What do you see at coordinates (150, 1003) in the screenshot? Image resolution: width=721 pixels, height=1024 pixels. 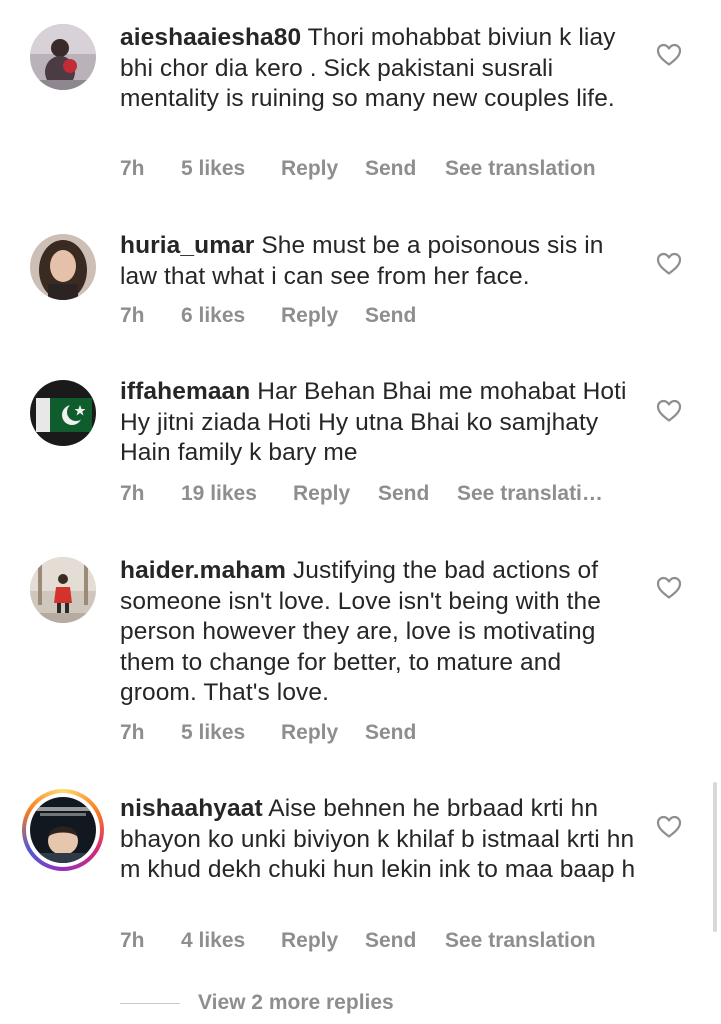 I see `replies-divider-line` at bounding box center [150, 1003].